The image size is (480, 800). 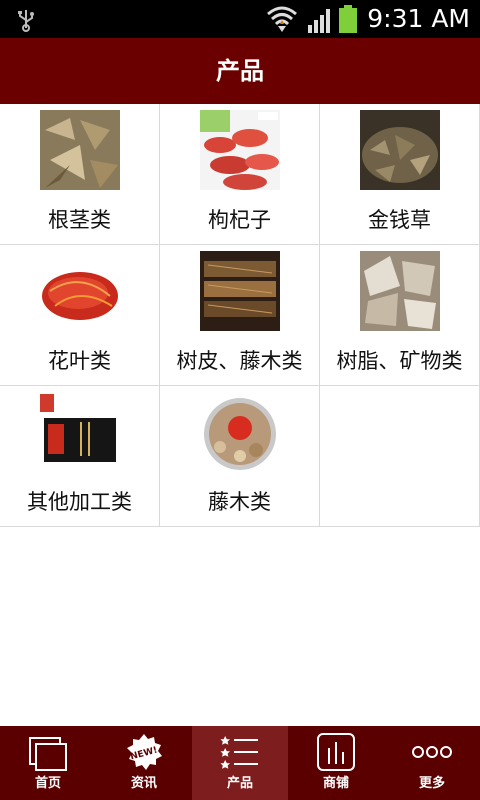 I want to click on bottom-tab-bar: 首页 NEW! 资讯 产品 商铺 更多, so click(x=240, y=763).